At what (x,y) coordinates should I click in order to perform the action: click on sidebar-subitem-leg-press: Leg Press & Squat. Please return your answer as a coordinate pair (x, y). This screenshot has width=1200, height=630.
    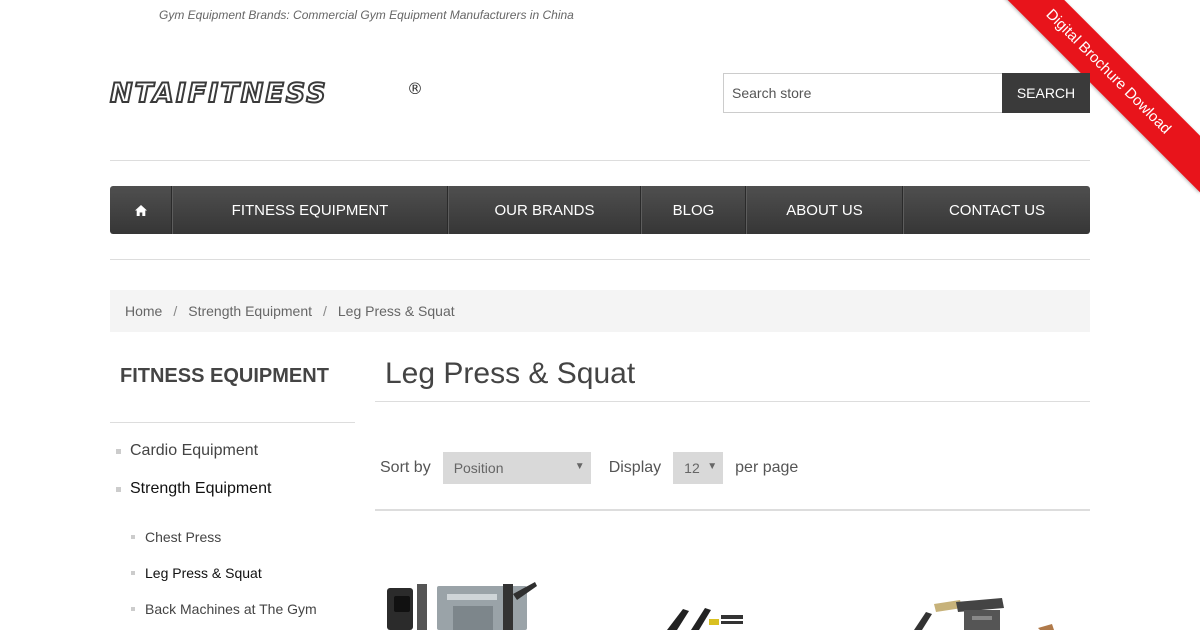
    Looking at the image, I should click on (196, 573).